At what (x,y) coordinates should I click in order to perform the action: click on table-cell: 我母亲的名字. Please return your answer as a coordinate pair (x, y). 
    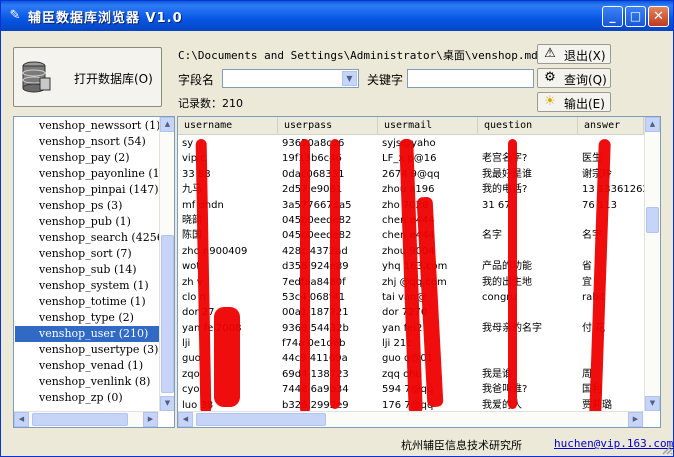
    Looking at the image, I should click on (528, 328).